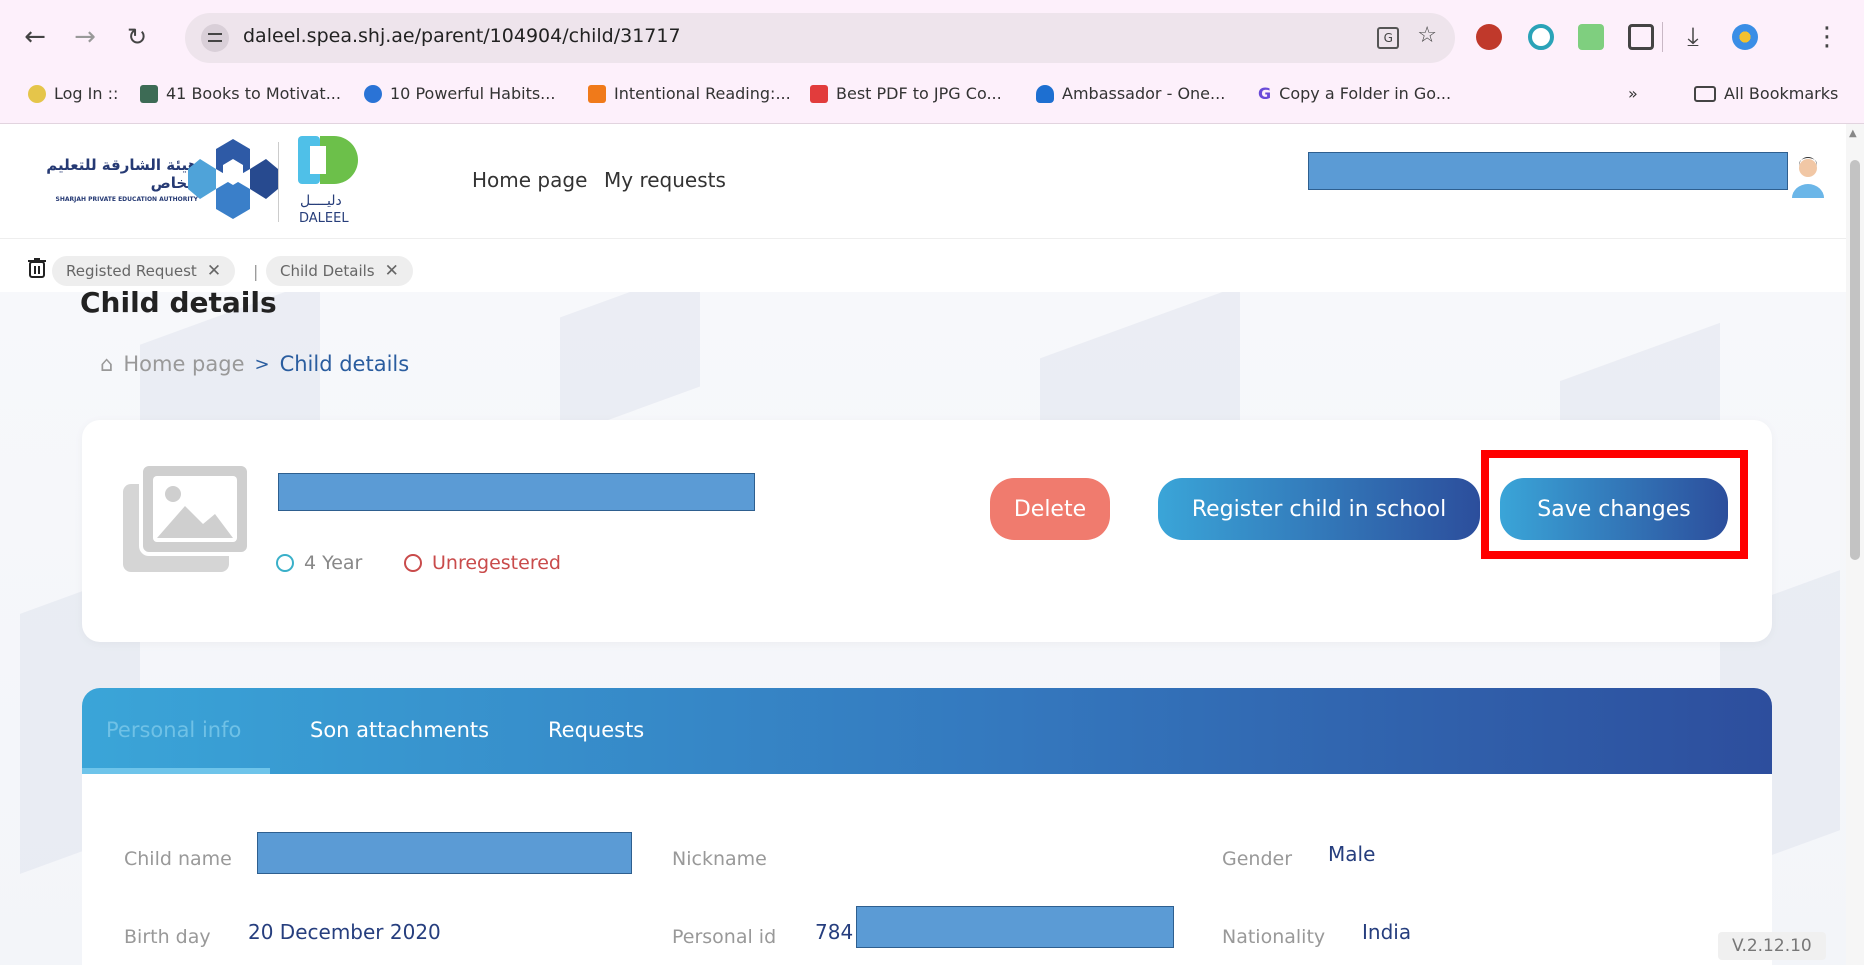  What do you see at coordinates (285, 563) in the screenshot?
I see `age-icon` at bounding box center [285, 563].